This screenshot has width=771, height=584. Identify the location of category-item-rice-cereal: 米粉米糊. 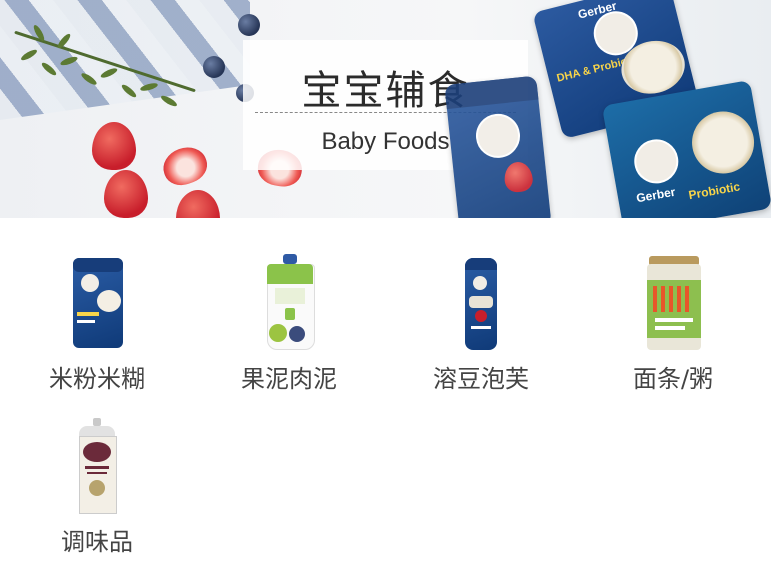
(97, 323).